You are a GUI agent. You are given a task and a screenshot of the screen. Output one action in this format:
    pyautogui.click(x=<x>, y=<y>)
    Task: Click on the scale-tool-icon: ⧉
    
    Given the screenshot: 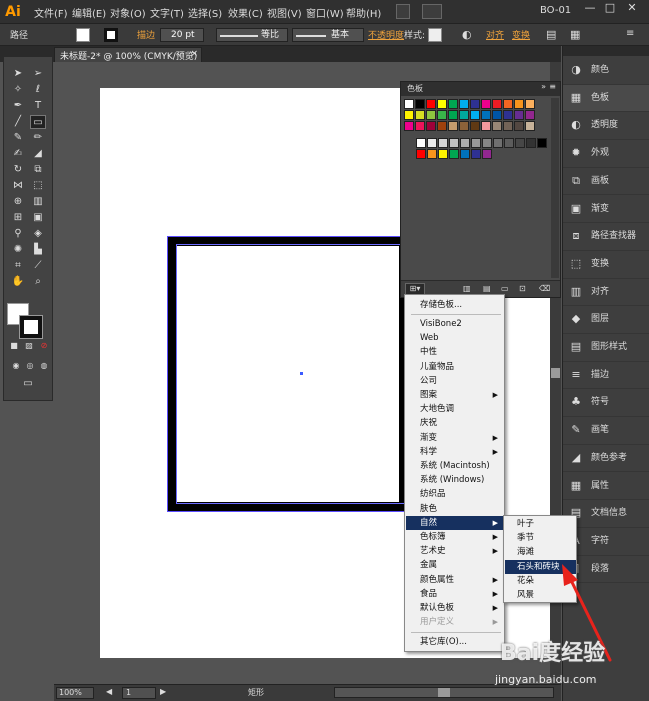 What is the action you would take?
    pyautogui.click(x=38, y=170)
    